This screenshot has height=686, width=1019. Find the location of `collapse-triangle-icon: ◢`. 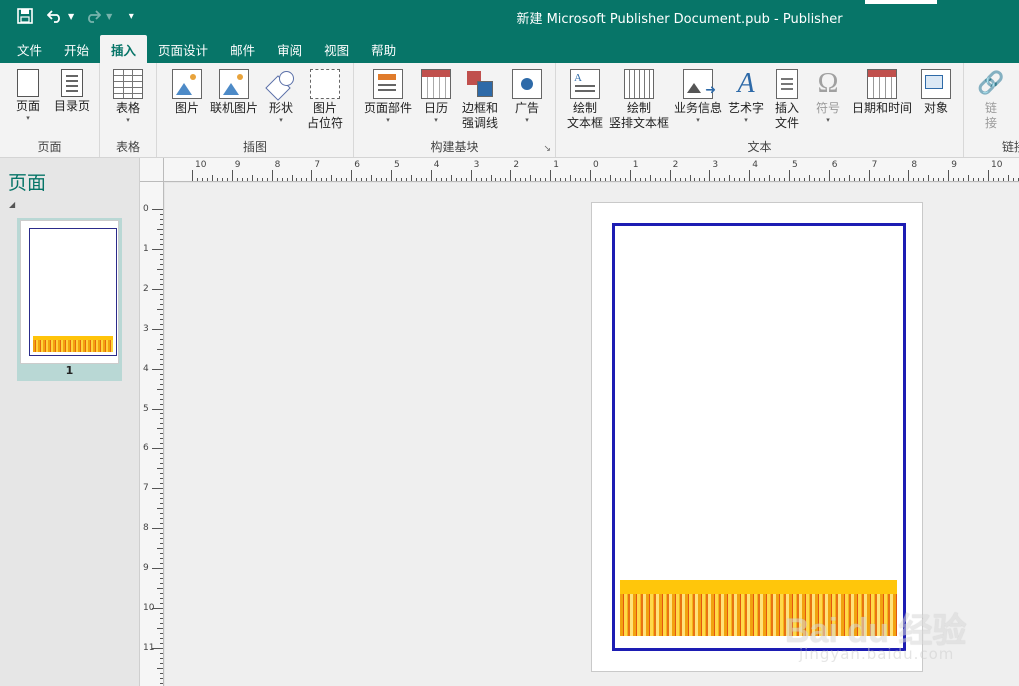

collapse-triangle-icon: ◢ is located at coordinates (12, 204).